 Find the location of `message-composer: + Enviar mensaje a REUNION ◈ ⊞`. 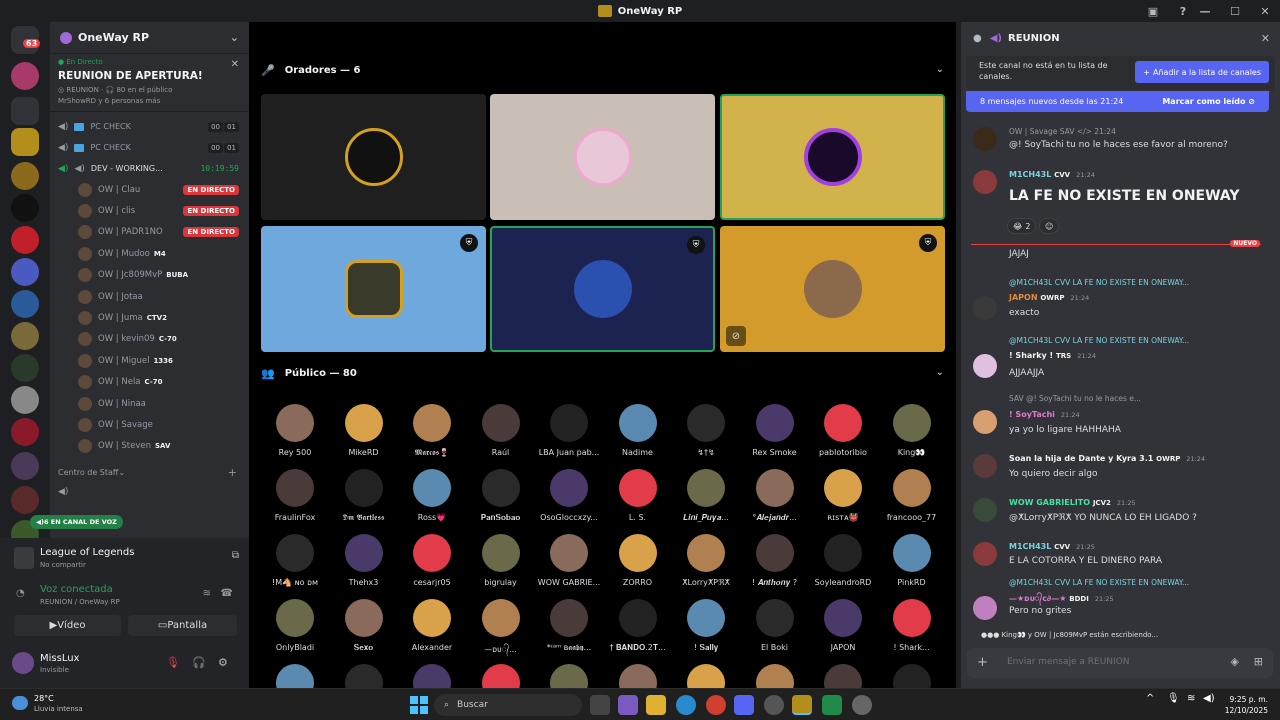

message-composer: + Enviar mensaje a REUNION ◈ ⊞ is located at coordinates (1120, 663).